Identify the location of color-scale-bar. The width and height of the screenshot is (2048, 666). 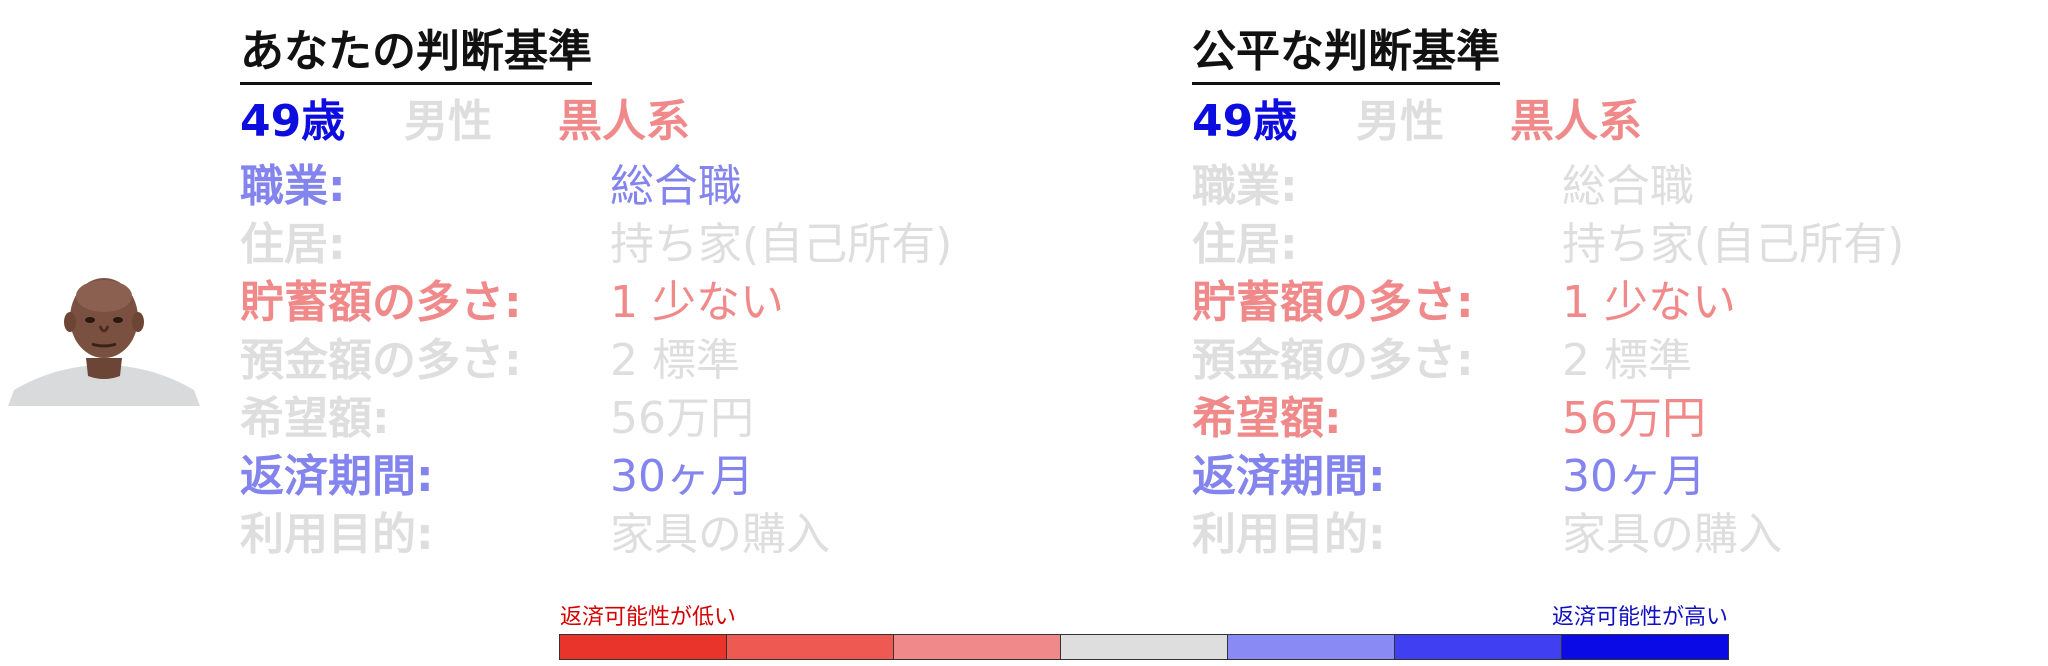
(1144, 647).